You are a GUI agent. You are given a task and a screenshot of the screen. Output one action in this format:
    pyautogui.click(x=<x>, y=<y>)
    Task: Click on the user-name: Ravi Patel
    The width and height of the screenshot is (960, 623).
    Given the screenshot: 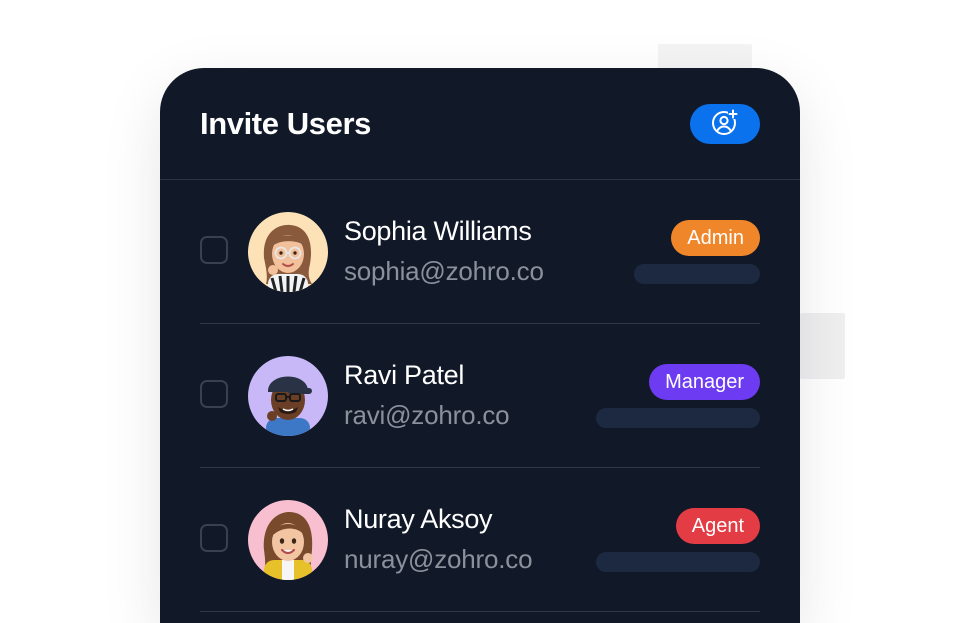 What is the action you would take?
    pyautogui.click(x=404, y=375)
    